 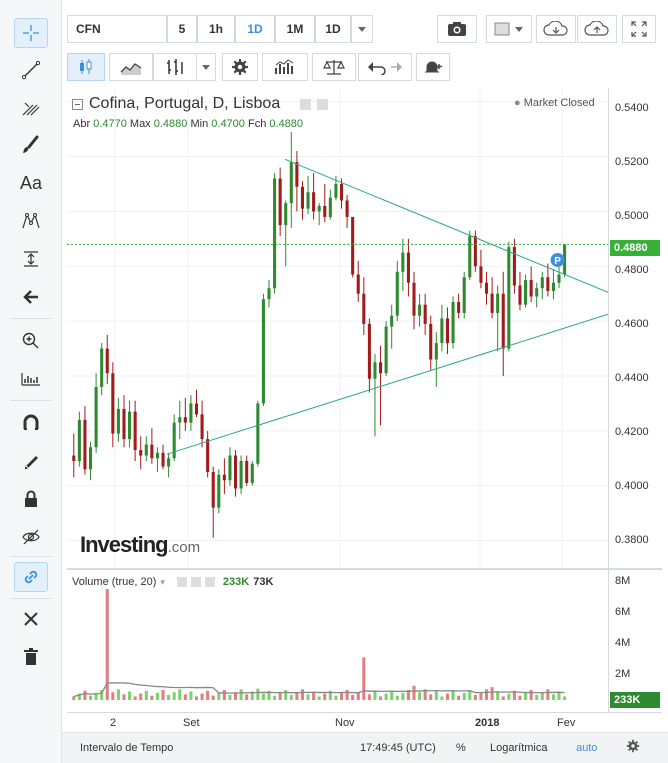 What do you see at coordinates (209, 582) in the screenshot?
I see `volume-close-icon` at bounding box center [209, 582].